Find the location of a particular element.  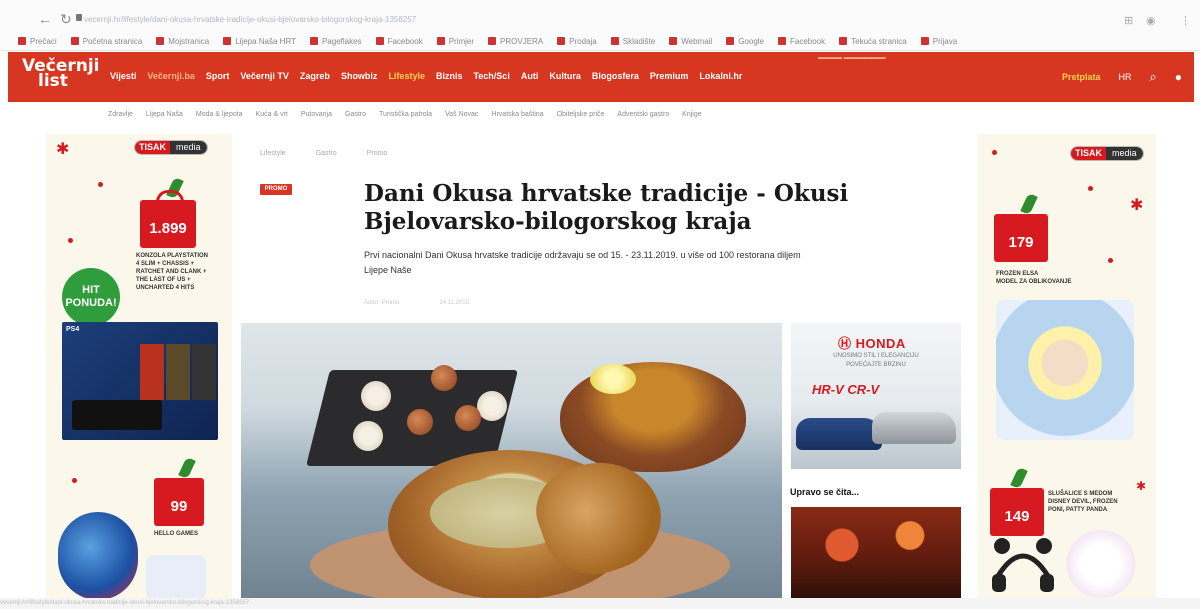

subnav-item: Zdravlje is located at coordinates (120, 114).